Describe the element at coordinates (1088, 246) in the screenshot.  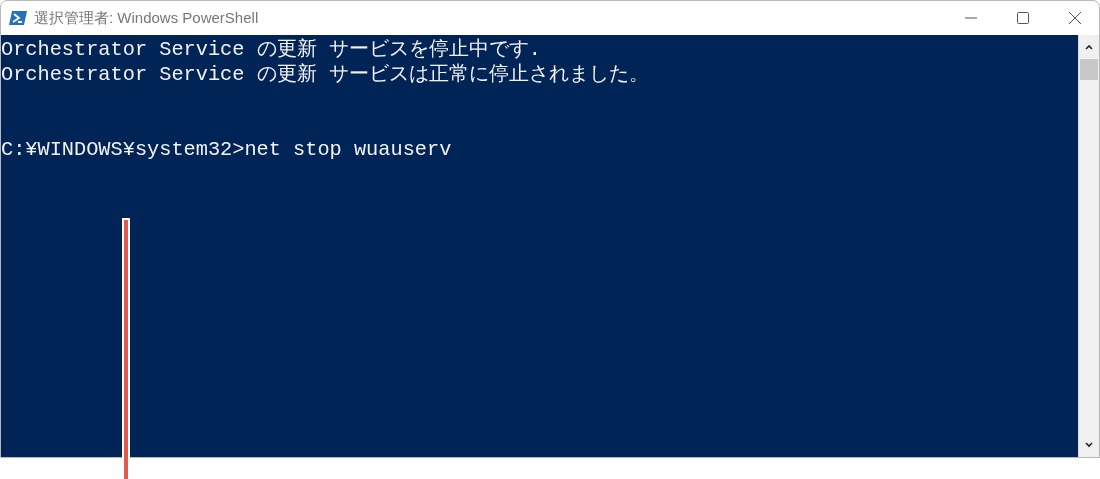
I see `scrollbar` at that location.